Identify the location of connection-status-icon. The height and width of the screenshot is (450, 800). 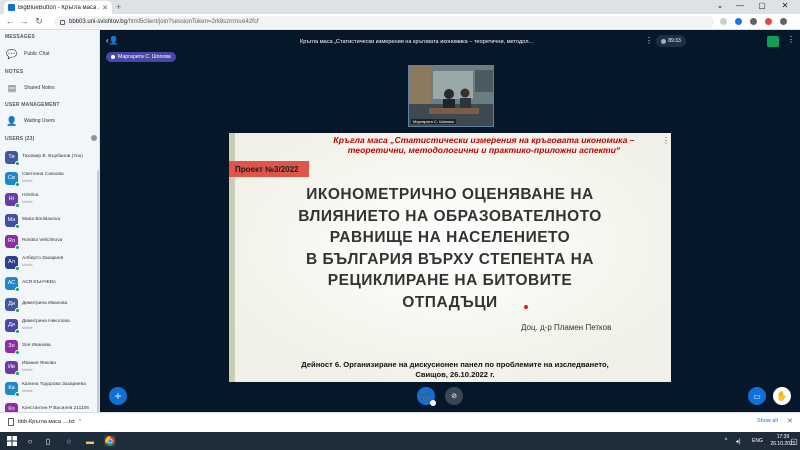
(773, 41).